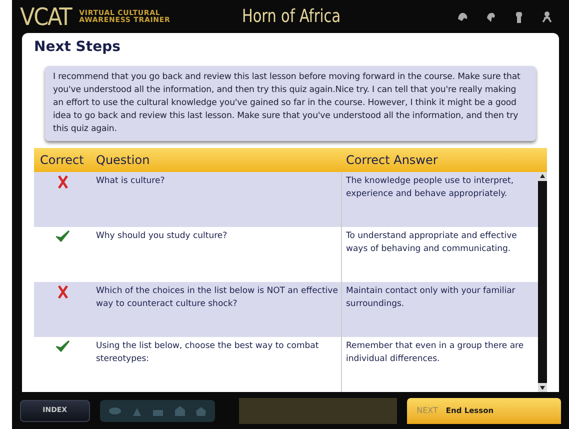  What do you see at coordinates (430, 188) in the screenshot?
I see `answer-text: The knowledge people use to interpret, experience and behave appropriately.` at bounding box center [430, 188].